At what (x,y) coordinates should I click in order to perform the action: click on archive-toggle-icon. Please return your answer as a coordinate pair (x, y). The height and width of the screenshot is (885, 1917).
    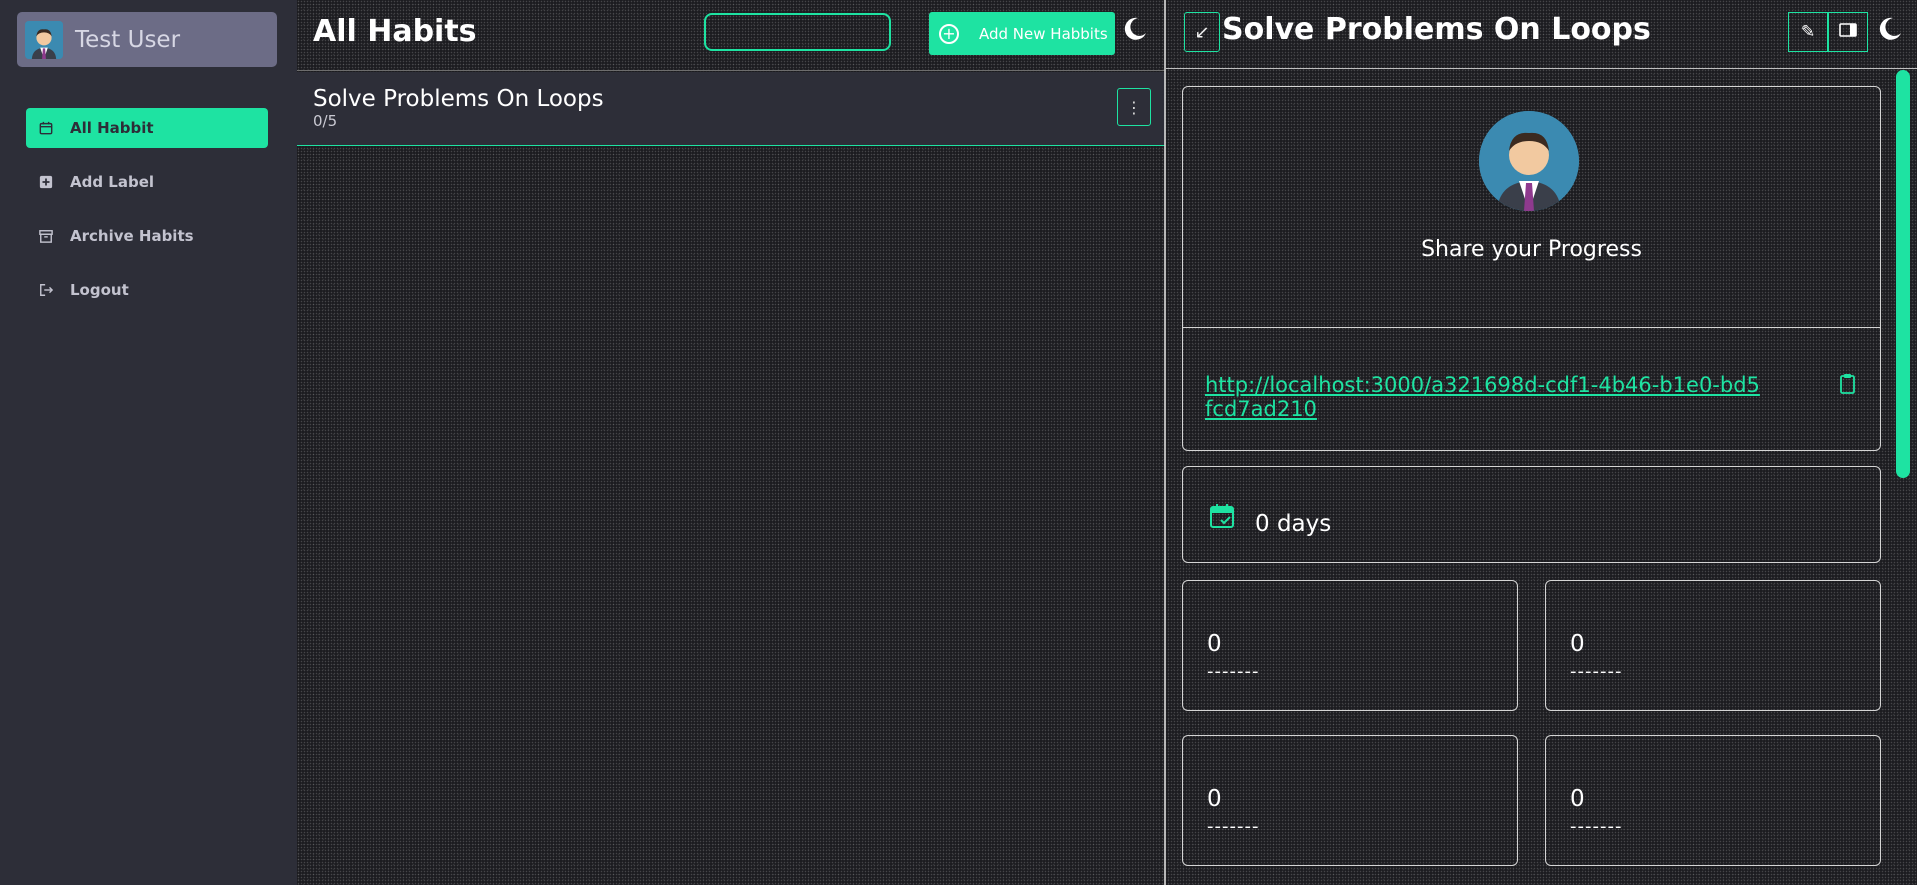
    Looking at the image, I should click on (1848, 32).